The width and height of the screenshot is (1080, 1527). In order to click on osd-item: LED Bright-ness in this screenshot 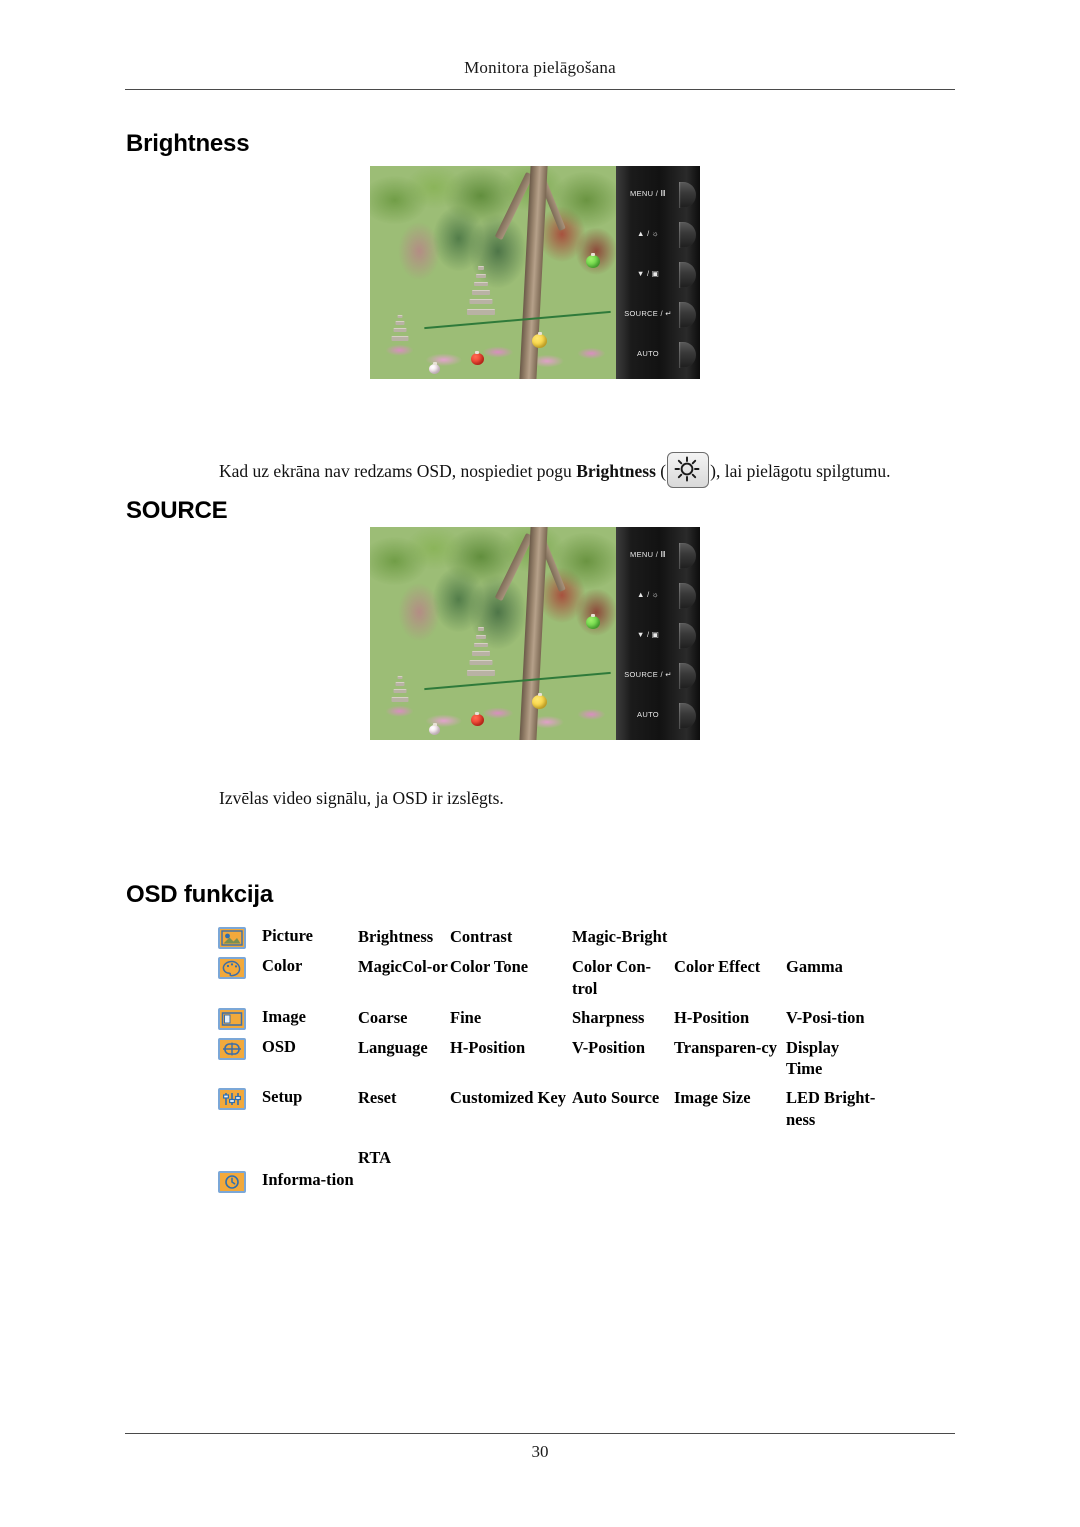, I will do `click(831, 1108)`.